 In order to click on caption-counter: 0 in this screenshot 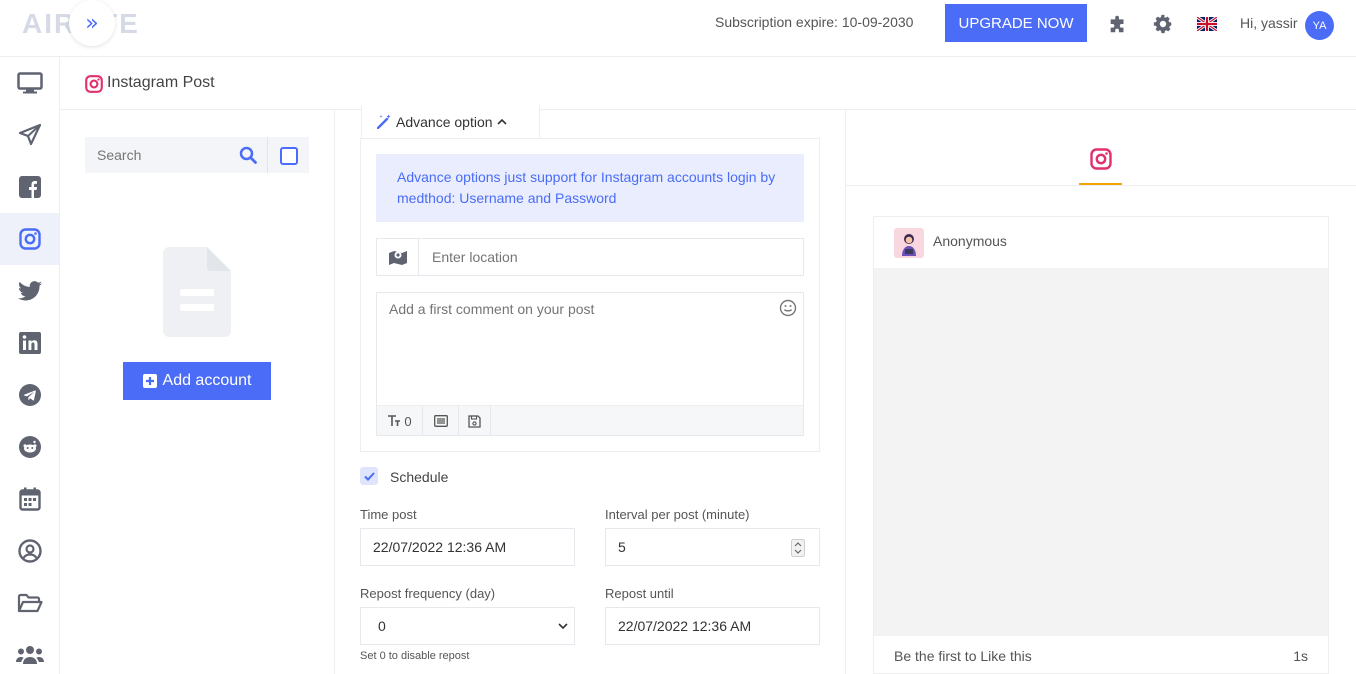, I will do `click(400, 421)`.